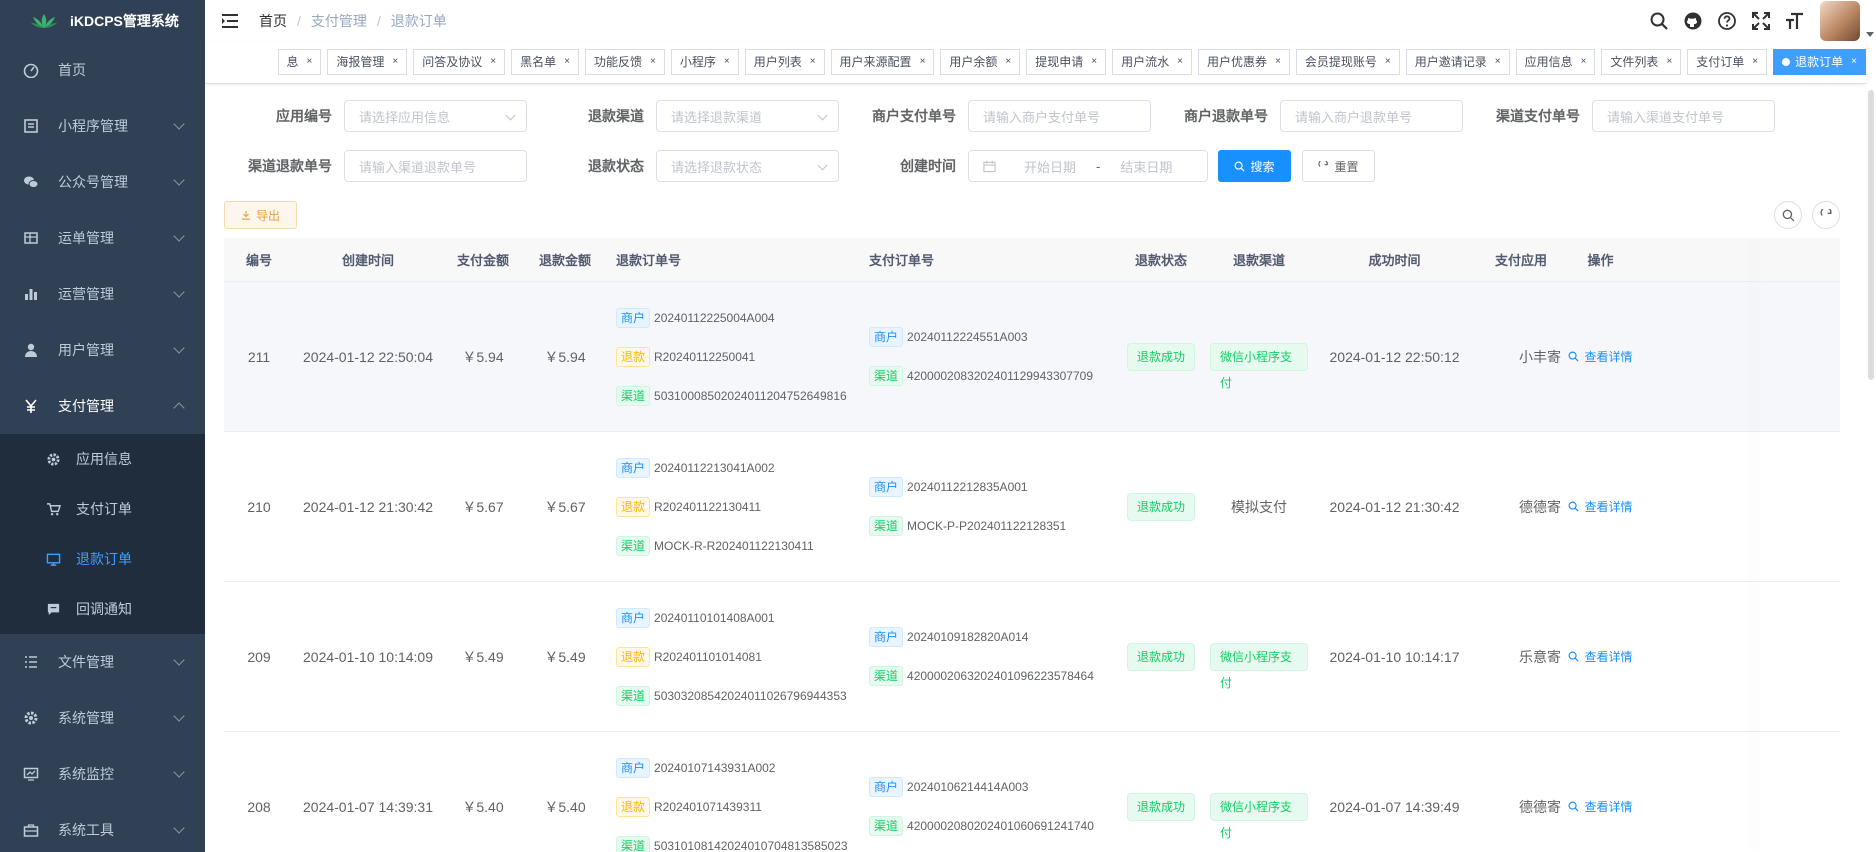  Describe the element at coordinates (1161, 792) in the screenshot. I see `cell-refund-status: 退款成功` at that location.